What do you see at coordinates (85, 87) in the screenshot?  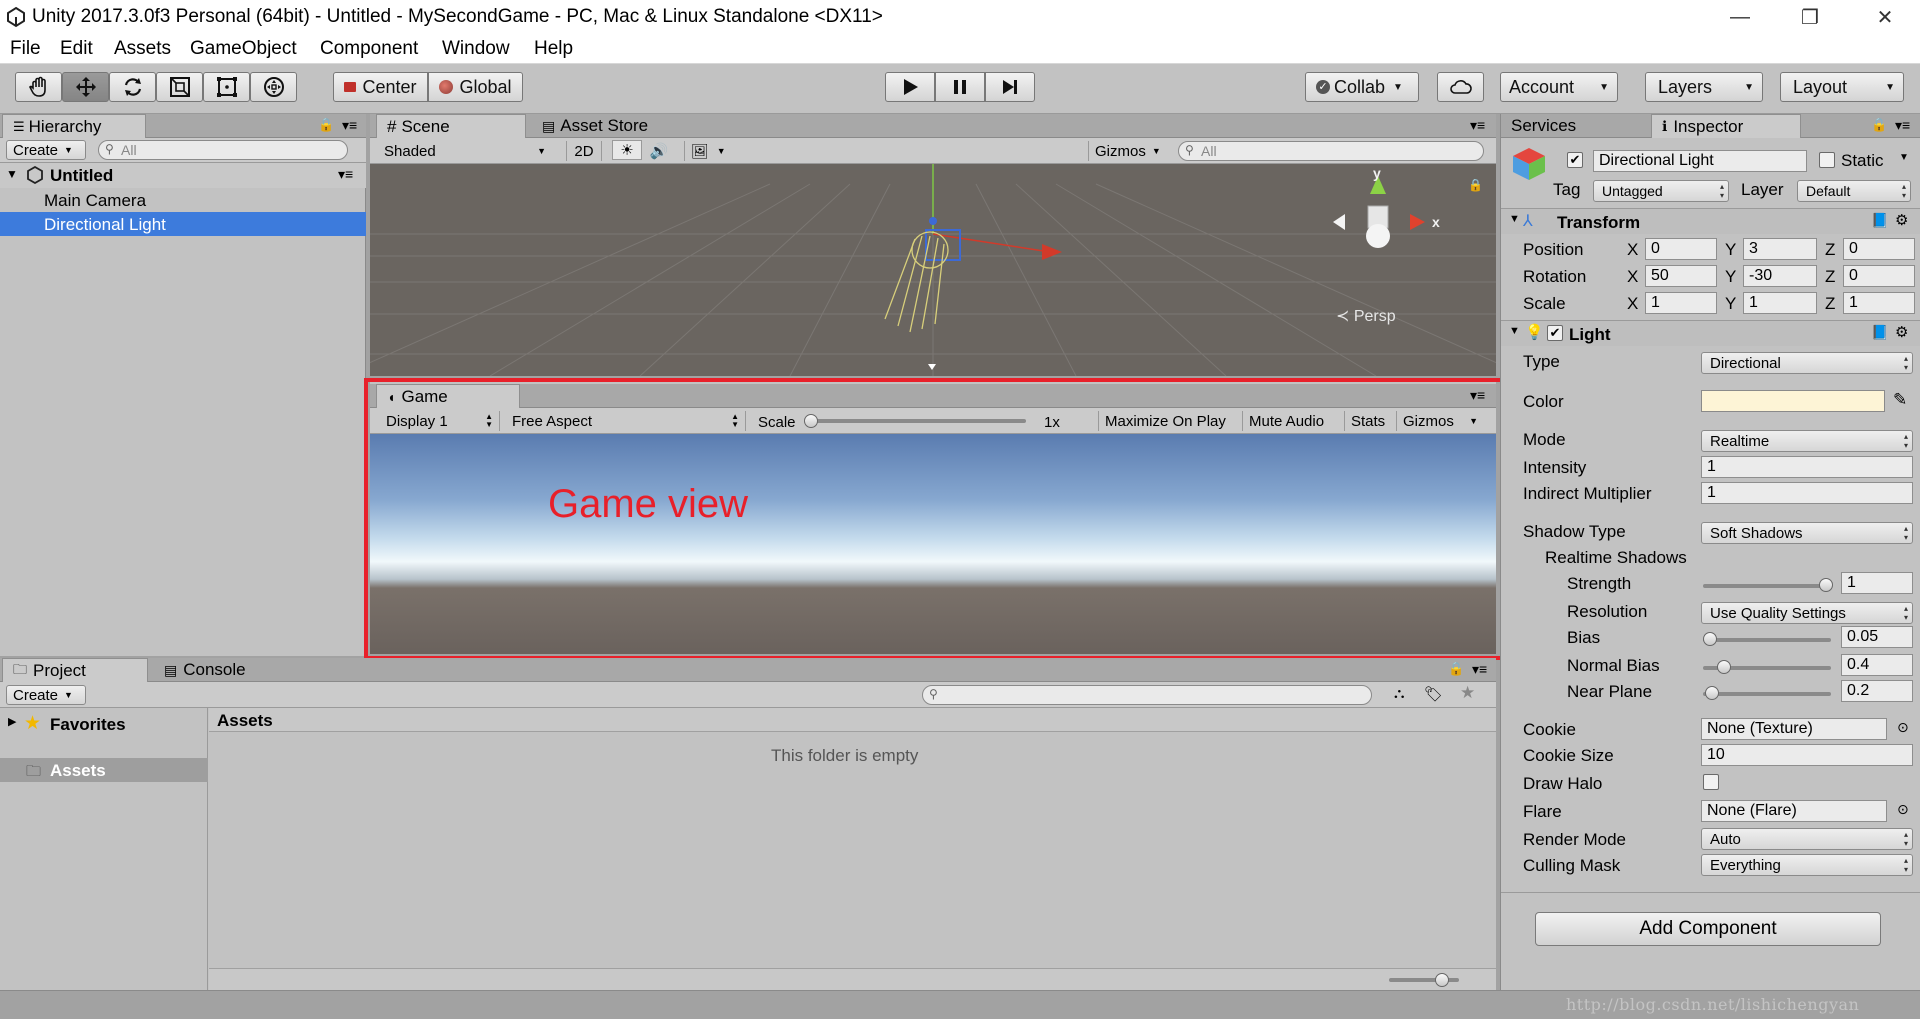 I see `move-tool-button` at bounding box center [85, 87].